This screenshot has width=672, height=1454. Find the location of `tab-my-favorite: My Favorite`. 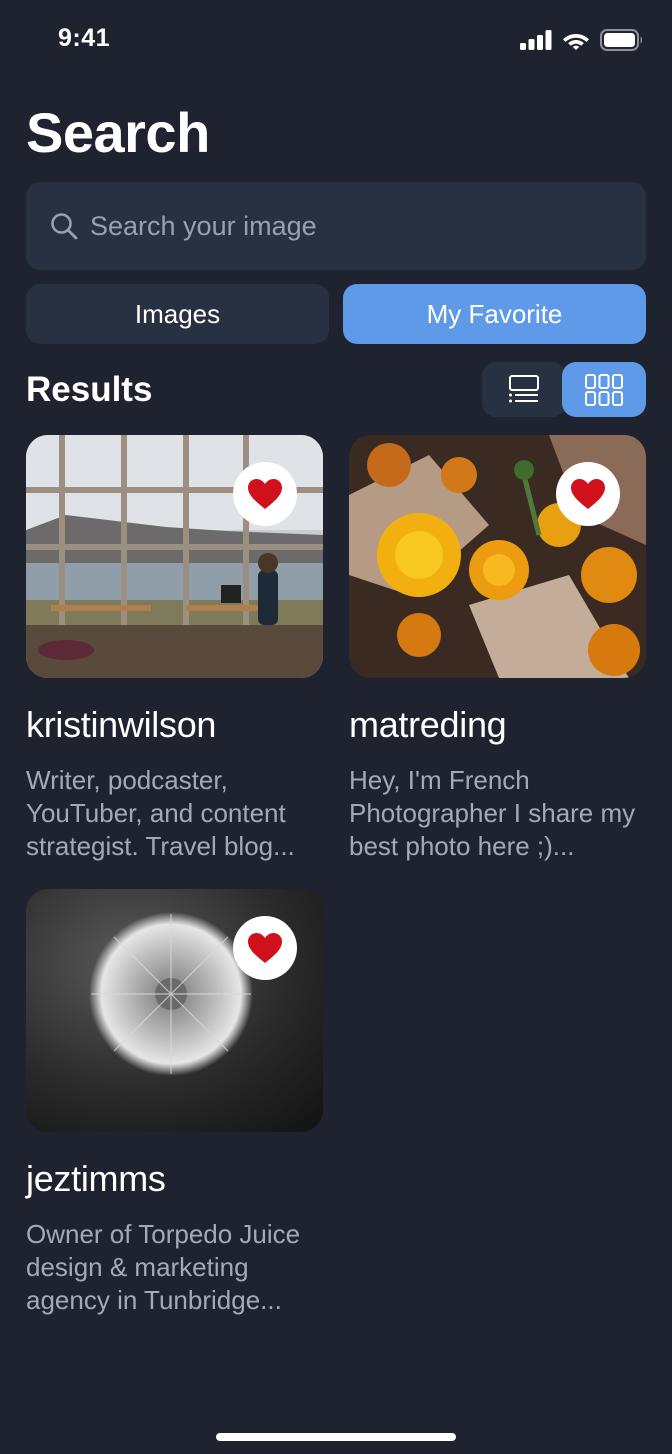

tab-my-favorite: My Favorite is located at coordinates (494, 314).